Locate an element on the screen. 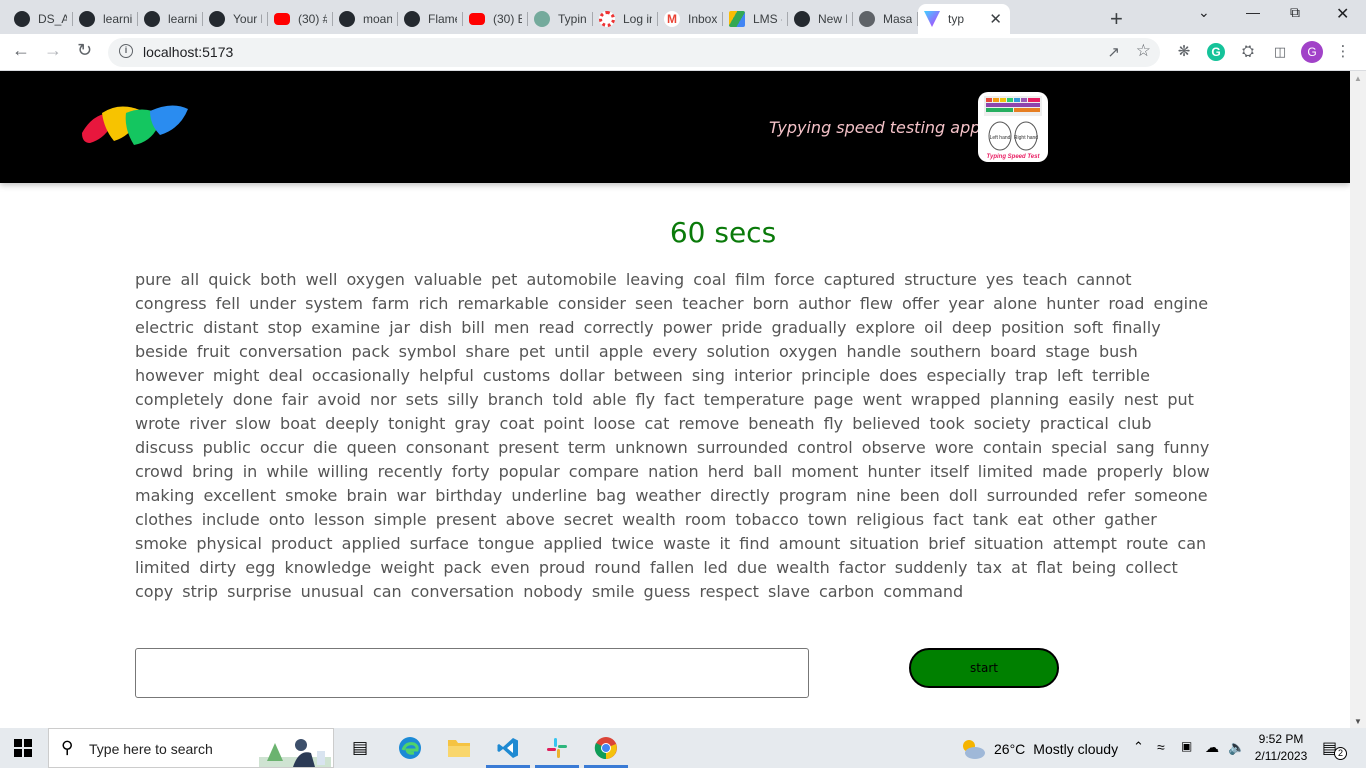  notification-center-icon: ▤ 2 is located at coordinates (1334, 749).